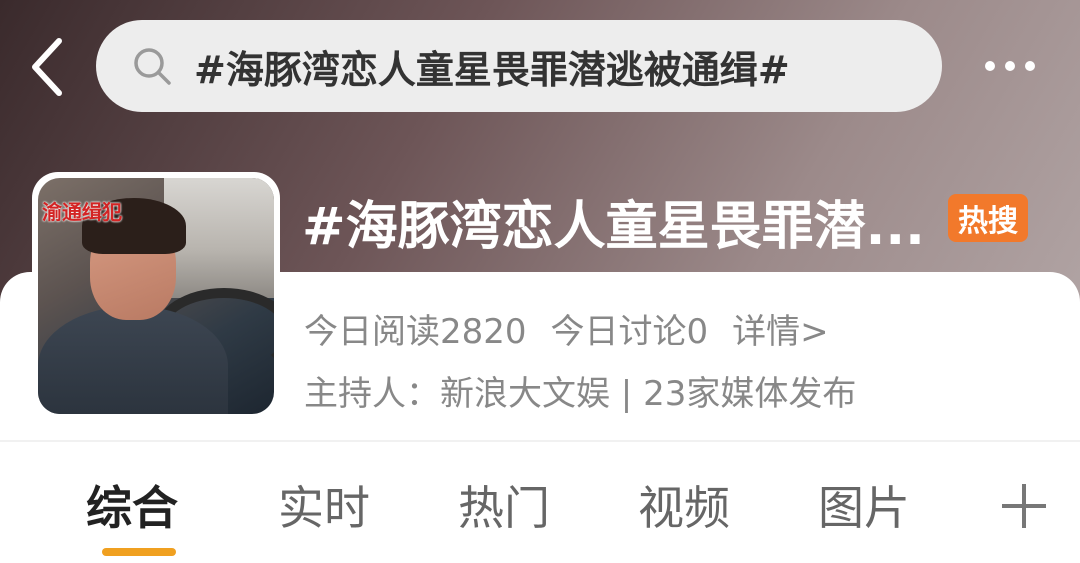  Describe the element at coordinates (504, 505) in the screenshot. I see `tab-hot: 热门` at that location.